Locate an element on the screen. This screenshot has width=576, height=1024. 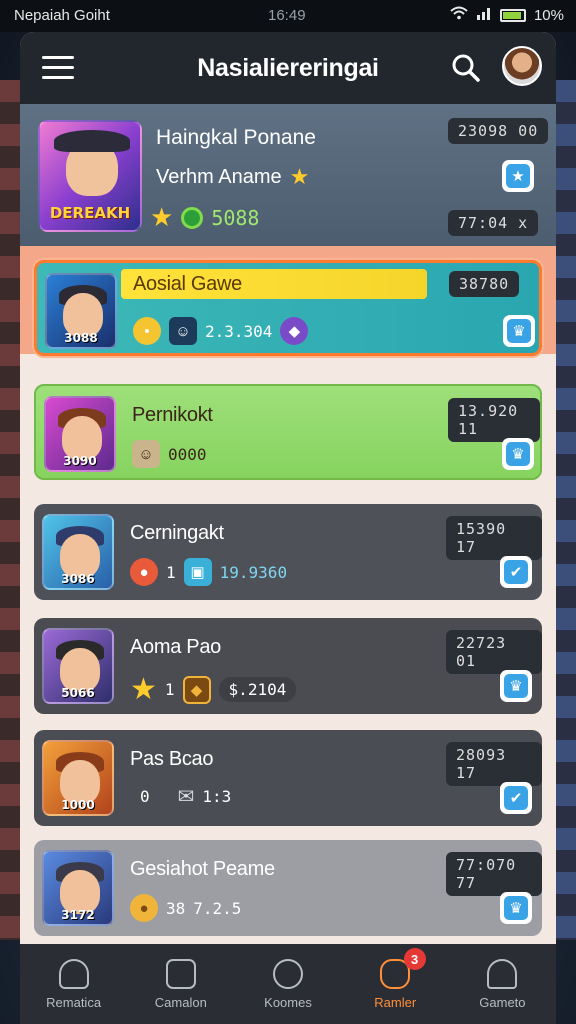
item-thumbnail: 3090 is located at coordinates (80, 434).